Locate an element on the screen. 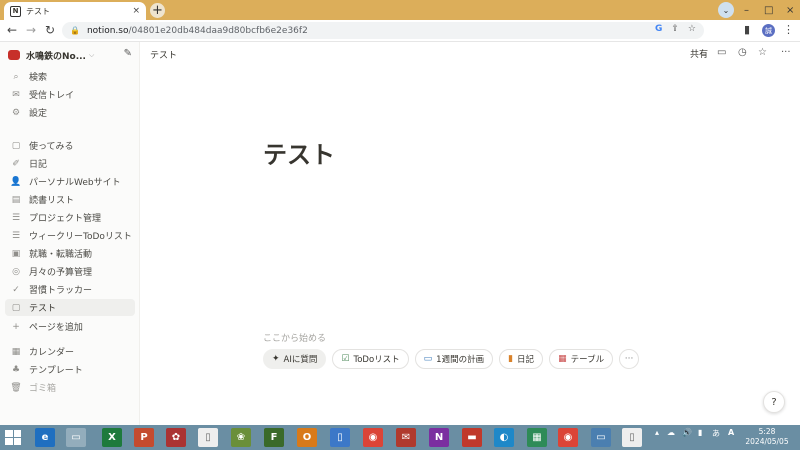 This screenshot has width=800, height=450. bookmark-star-icon: ☆ is located at coordinates (692, 29).